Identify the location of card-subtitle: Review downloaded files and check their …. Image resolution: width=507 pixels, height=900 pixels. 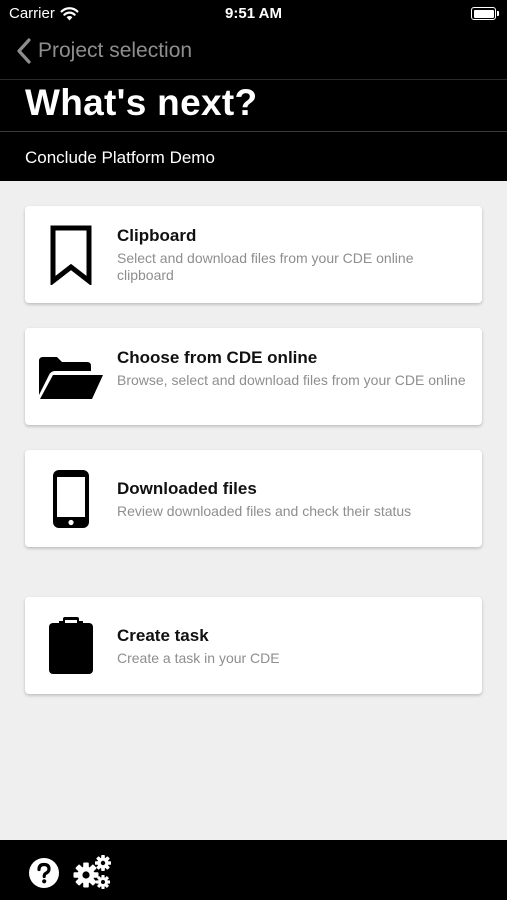
(264, 511).